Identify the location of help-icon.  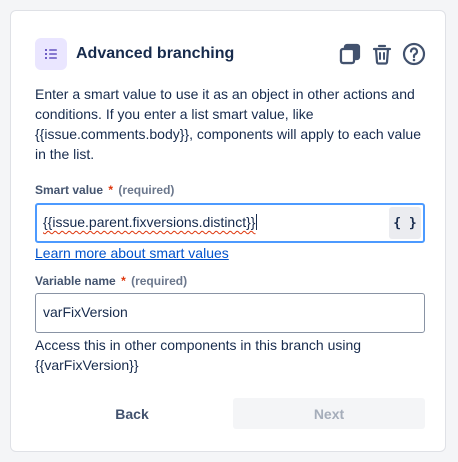
(414, 54).